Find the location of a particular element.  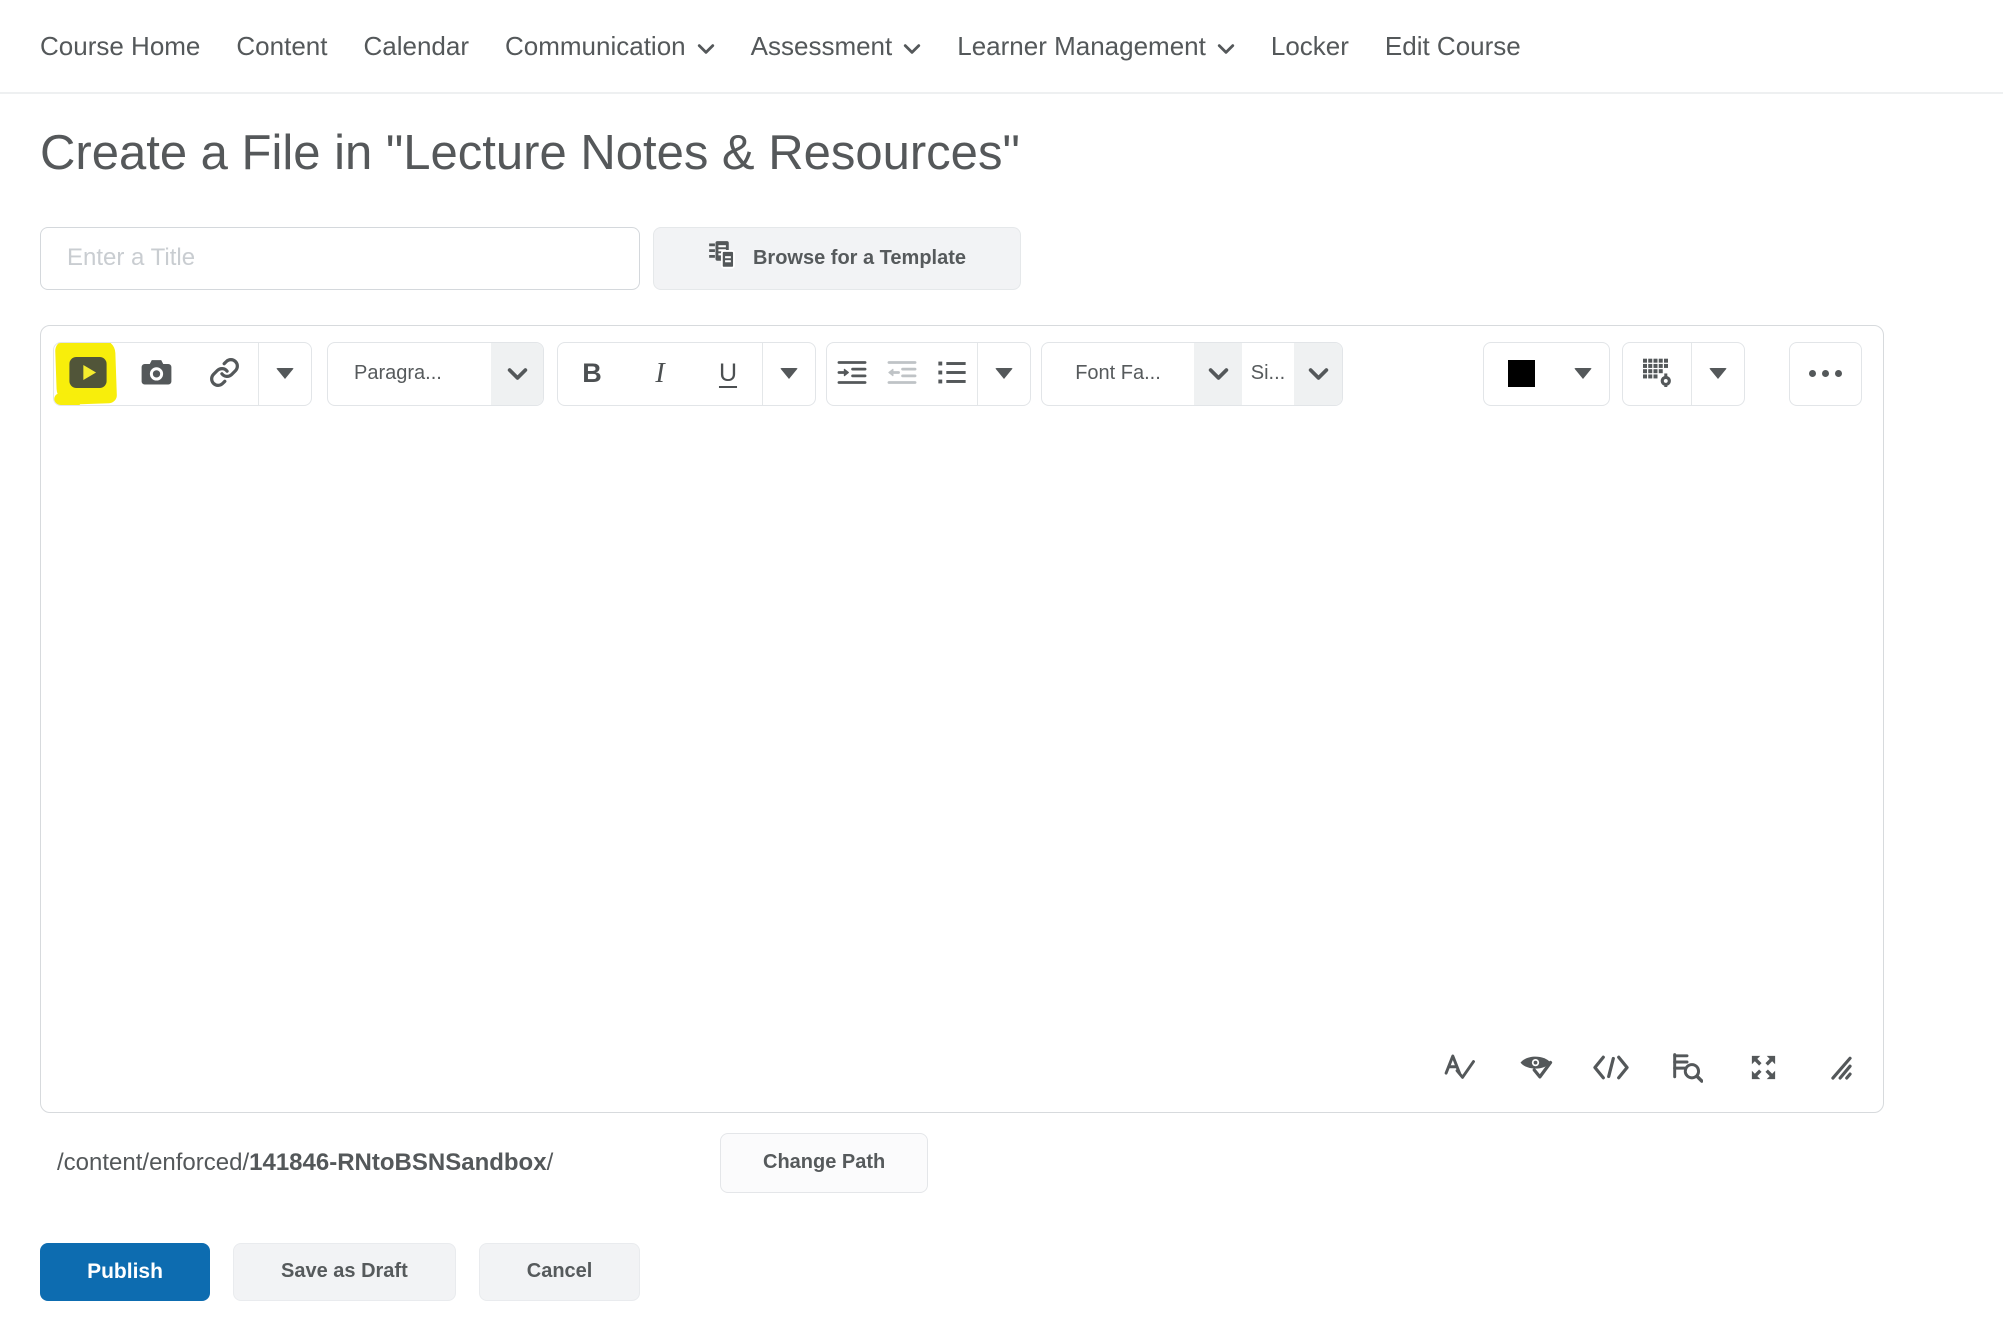

italic-button: I is located at coordinates (660, 374).